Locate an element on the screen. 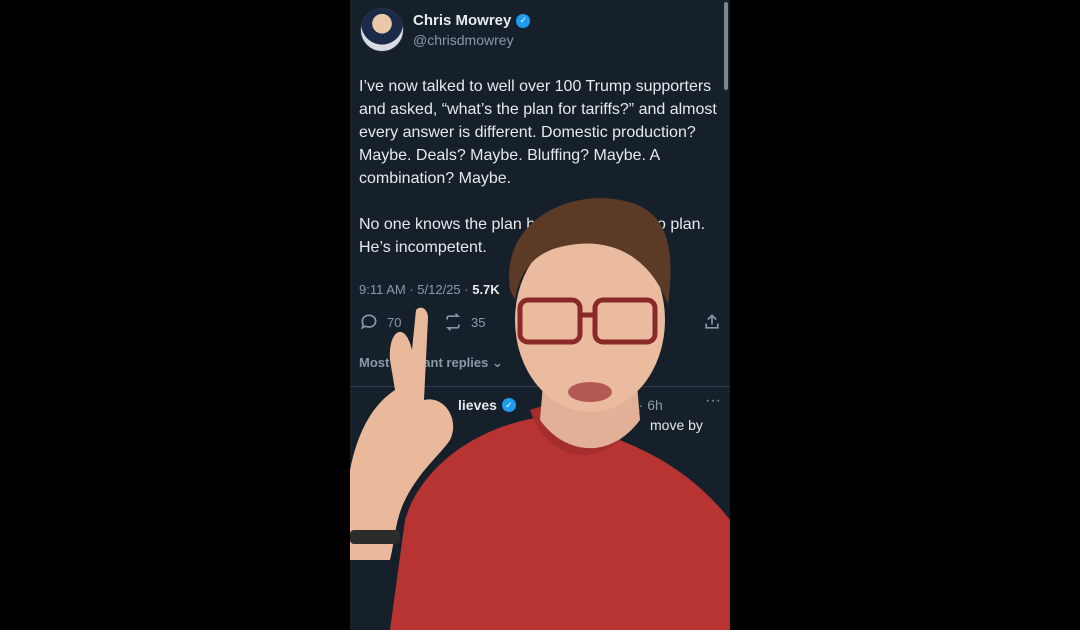 This screenshot has width=1080, height=630. watch is located at coordinates (375, 537).